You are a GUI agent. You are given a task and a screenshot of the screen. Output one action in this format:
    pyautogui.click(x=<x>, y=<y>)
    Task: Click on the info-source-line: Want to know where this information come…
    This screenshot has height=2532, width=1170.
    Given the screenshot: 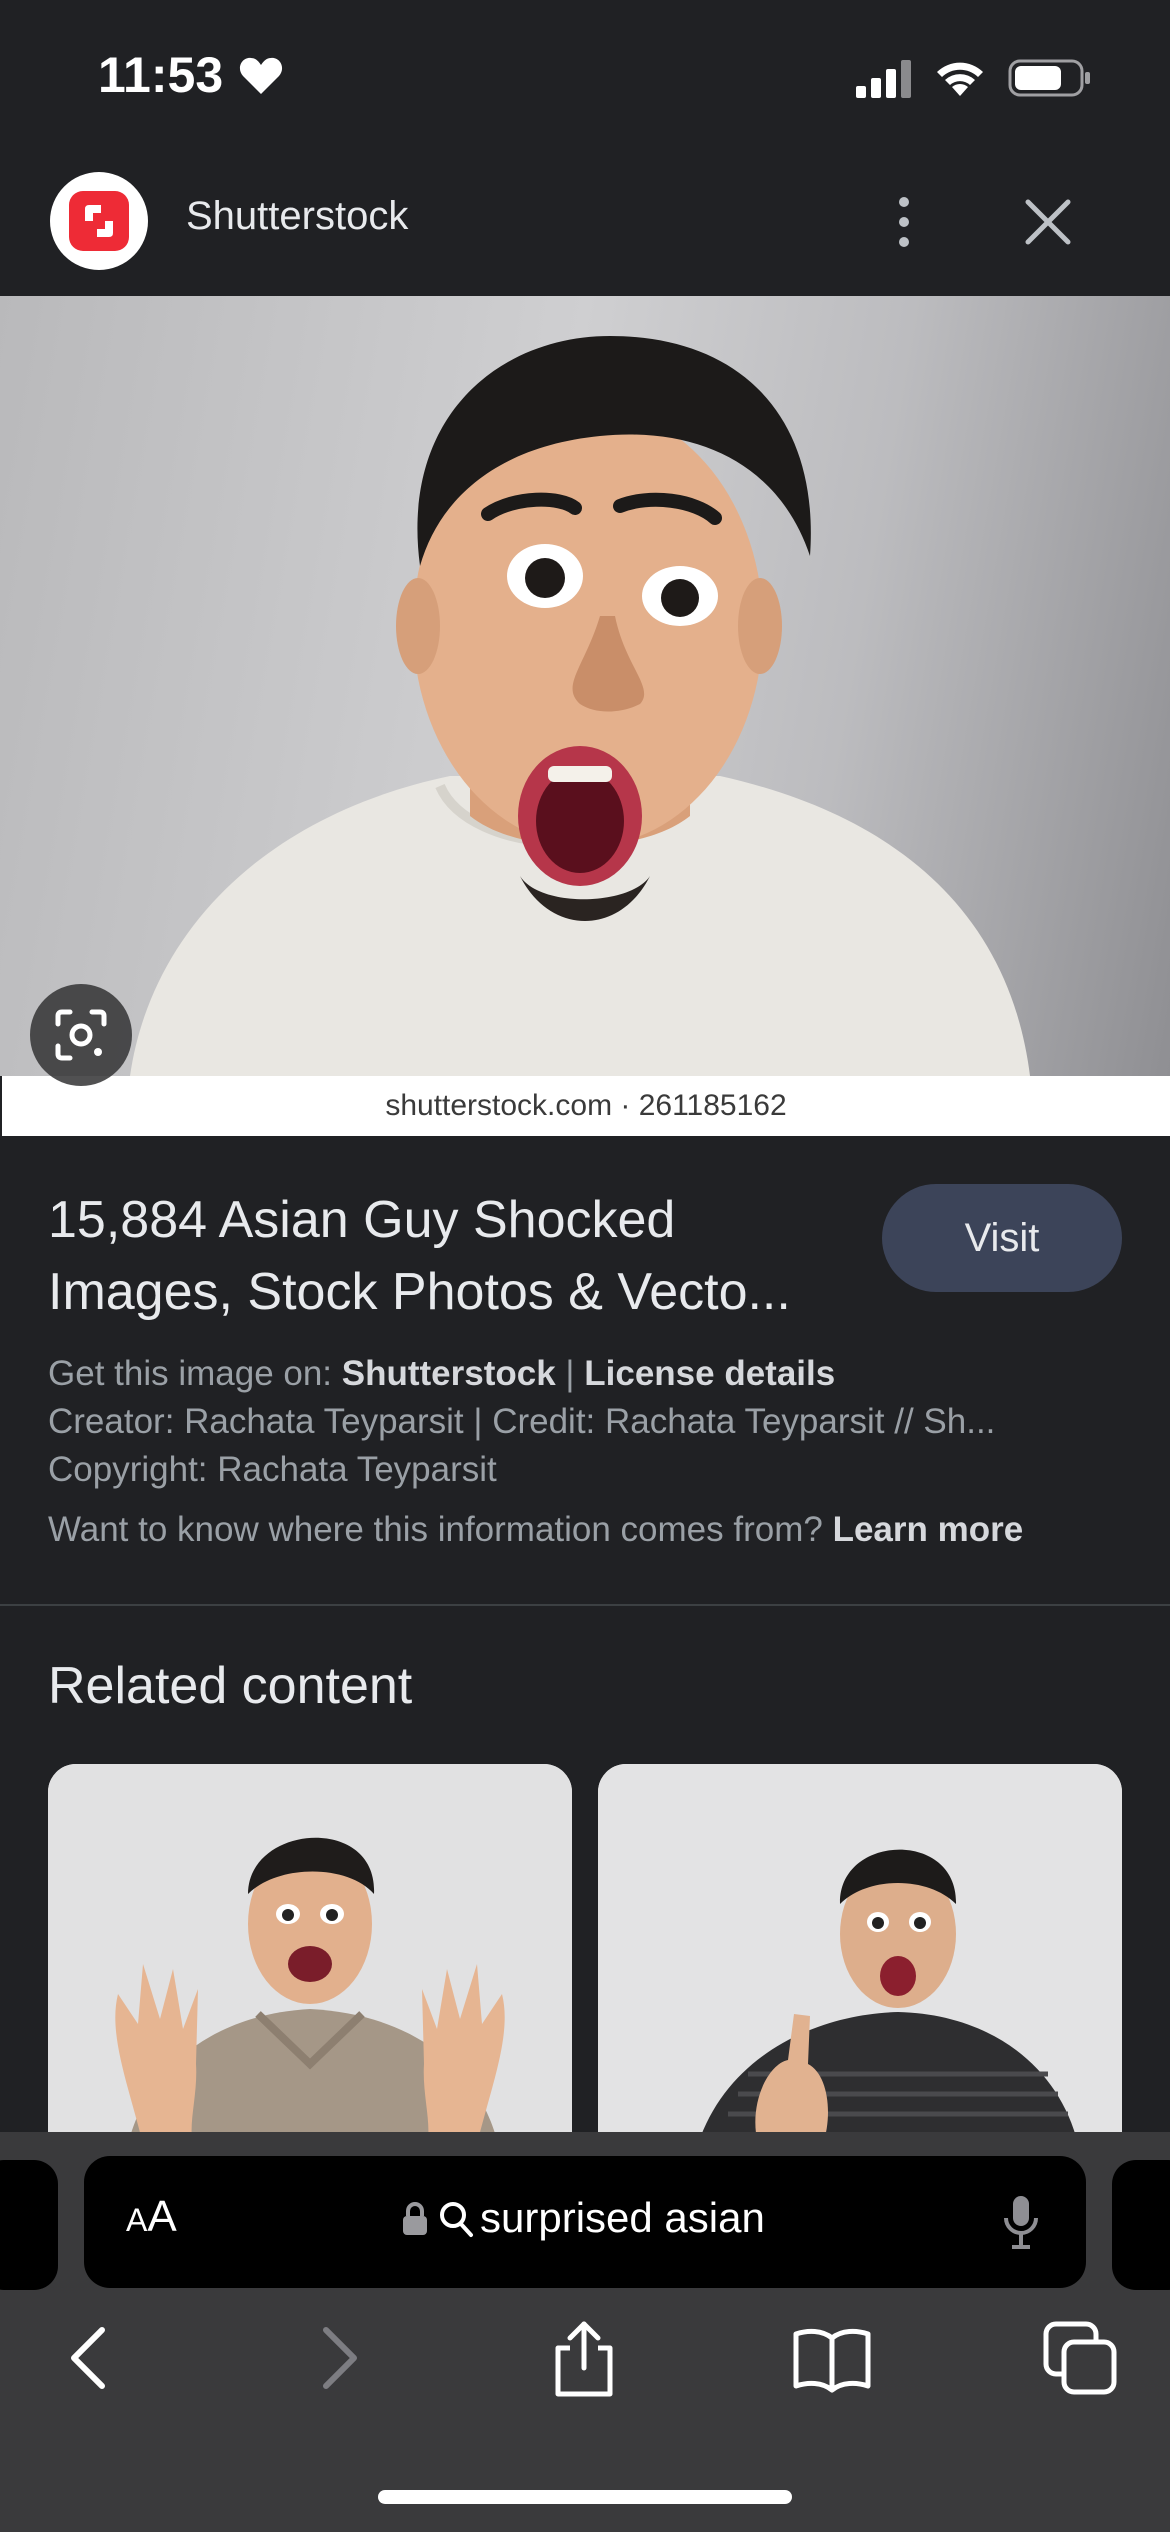 What is the action you would take?
    pyautogui.click(x=535, y=1530)
    